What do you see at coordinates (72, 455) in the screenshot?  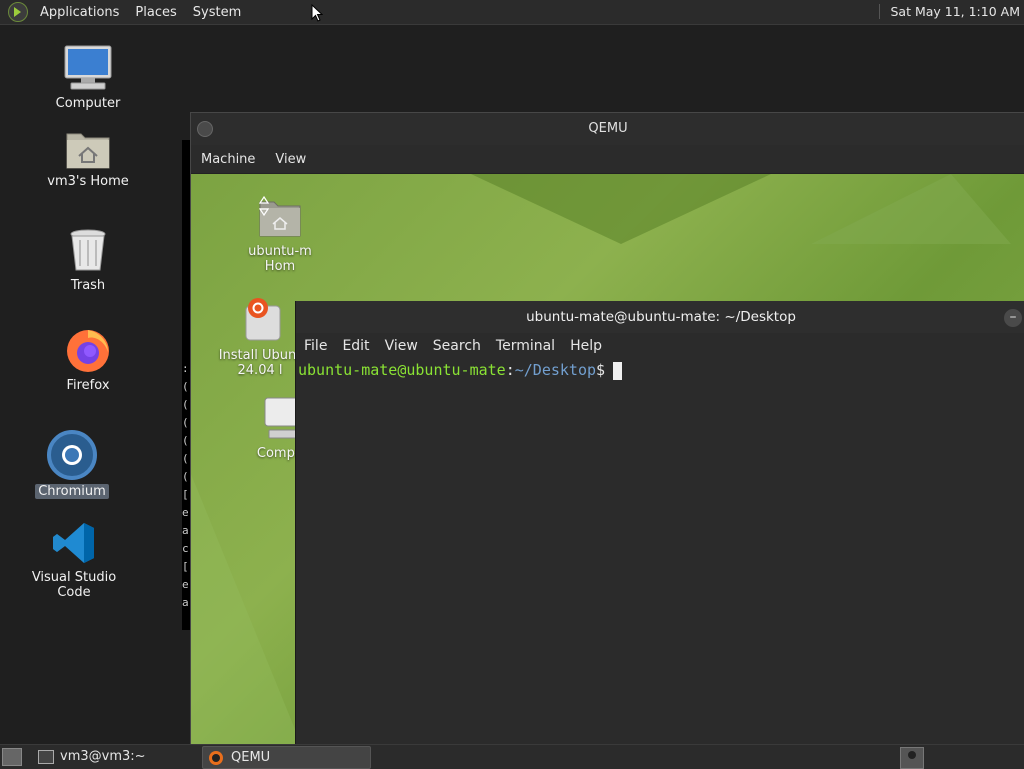 I see `chromium-icon` at bounding box center [72, 455].